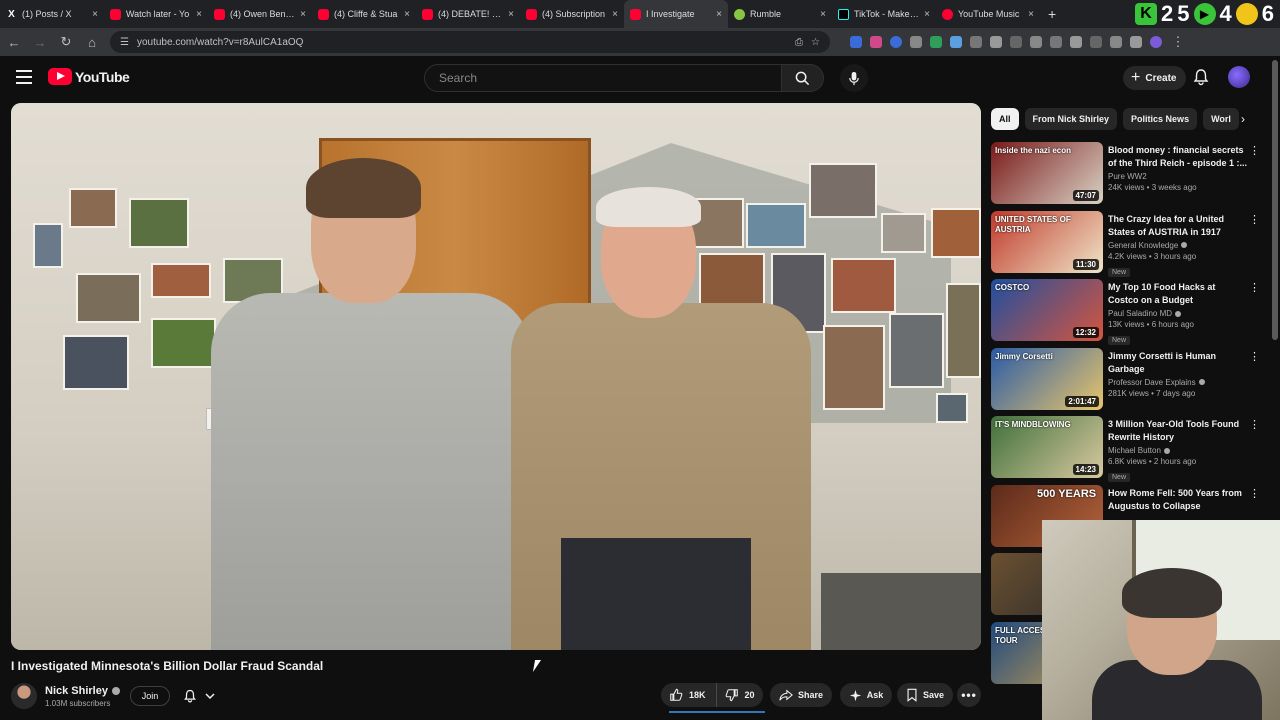 The width and height of the screenshot is (1280, 720). I want to click on video-thumbnail: Jimmy Corsetti 2:01:47, so click(1047, 378).